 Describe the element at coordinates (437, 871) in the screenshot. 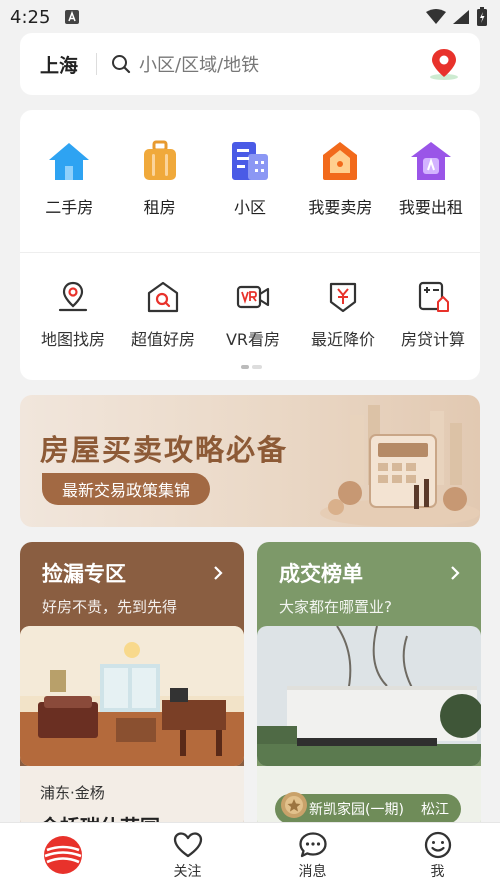

I see `tab-label: 我` at that location.